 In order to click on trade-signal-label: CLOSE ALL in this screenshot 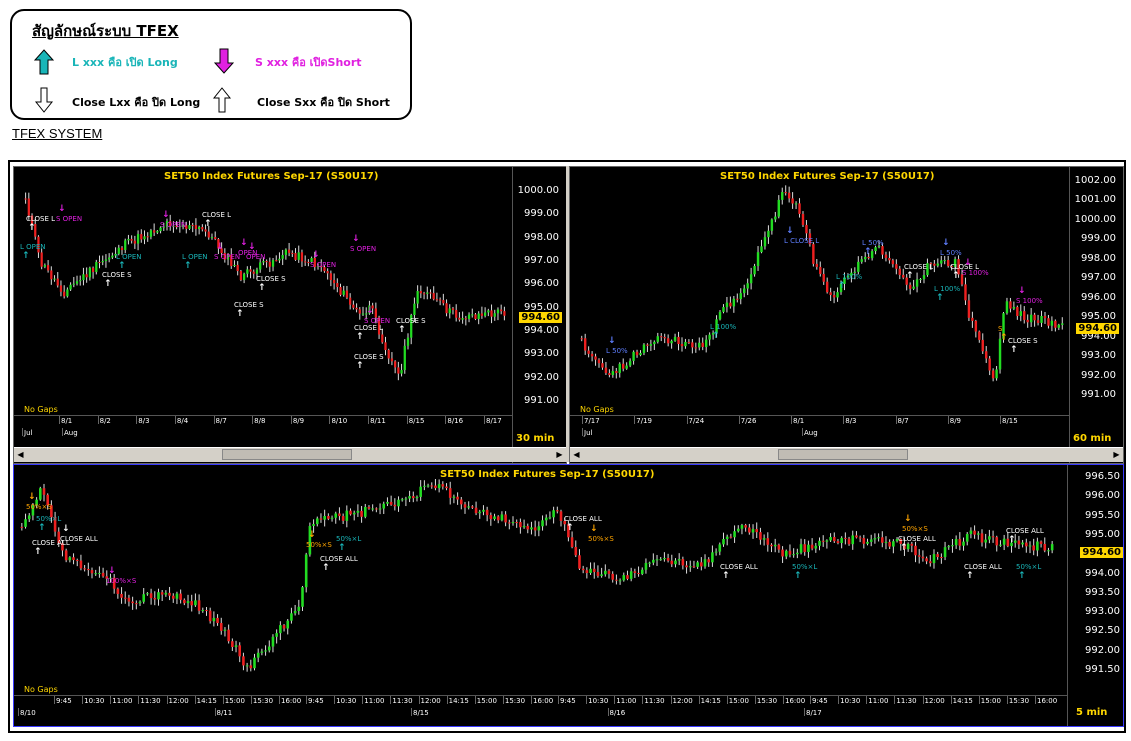, I will do `click(983, 567)`.